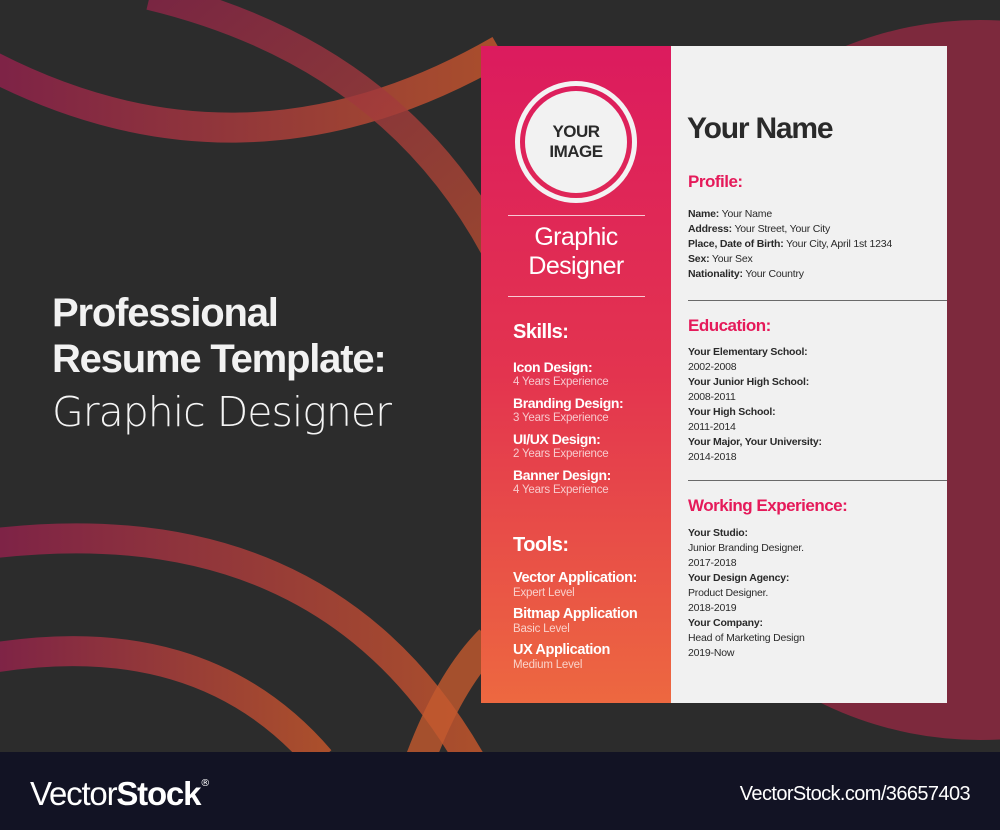 Image resolution: width=1000 pixels, height=830 pixels. What do you see at coordinates (544, 593) in the screenshot?
I see `tool-detail: Expert Level` at bounding box center [544, 593].